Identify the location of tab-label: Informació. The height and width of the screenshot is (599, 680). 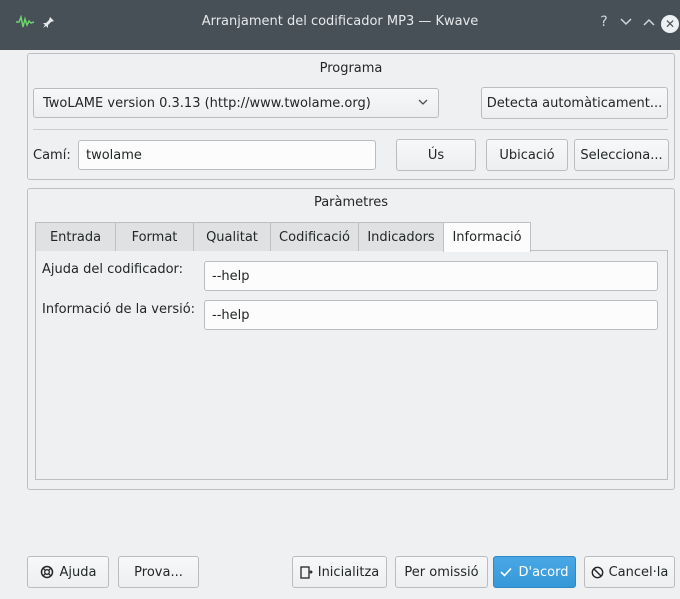
(487, 237).